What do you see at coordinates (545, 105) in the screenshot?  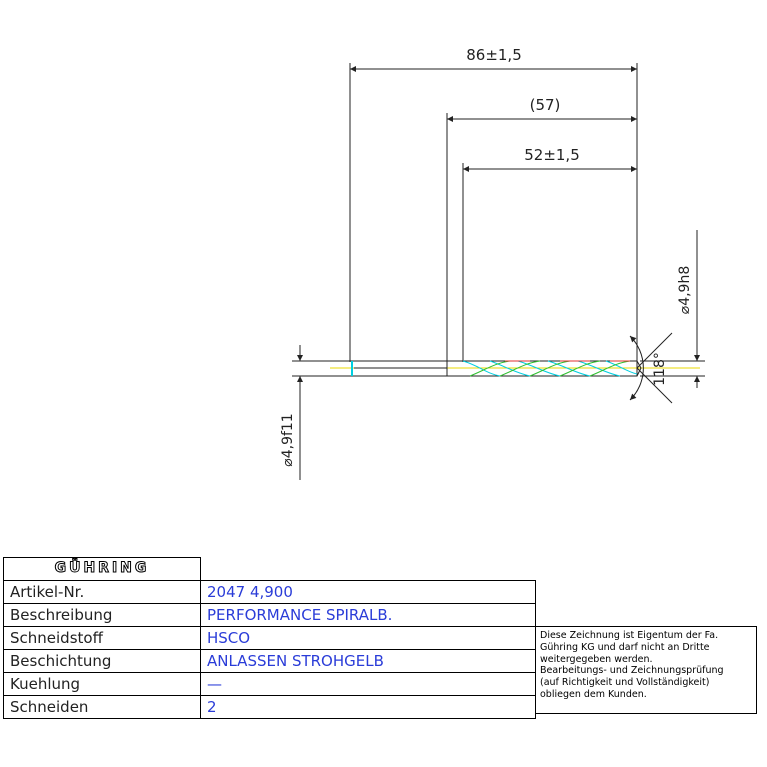 I see `dim-text-reference-length: (57)` at bounding box center [545, 105].